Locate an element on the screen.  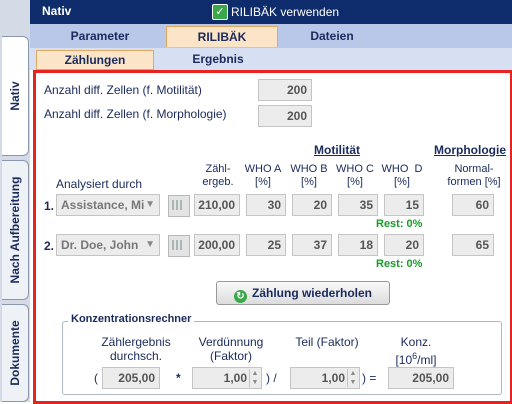
conc-header-unit: [106/ml] is located at coordinates (416, 359).